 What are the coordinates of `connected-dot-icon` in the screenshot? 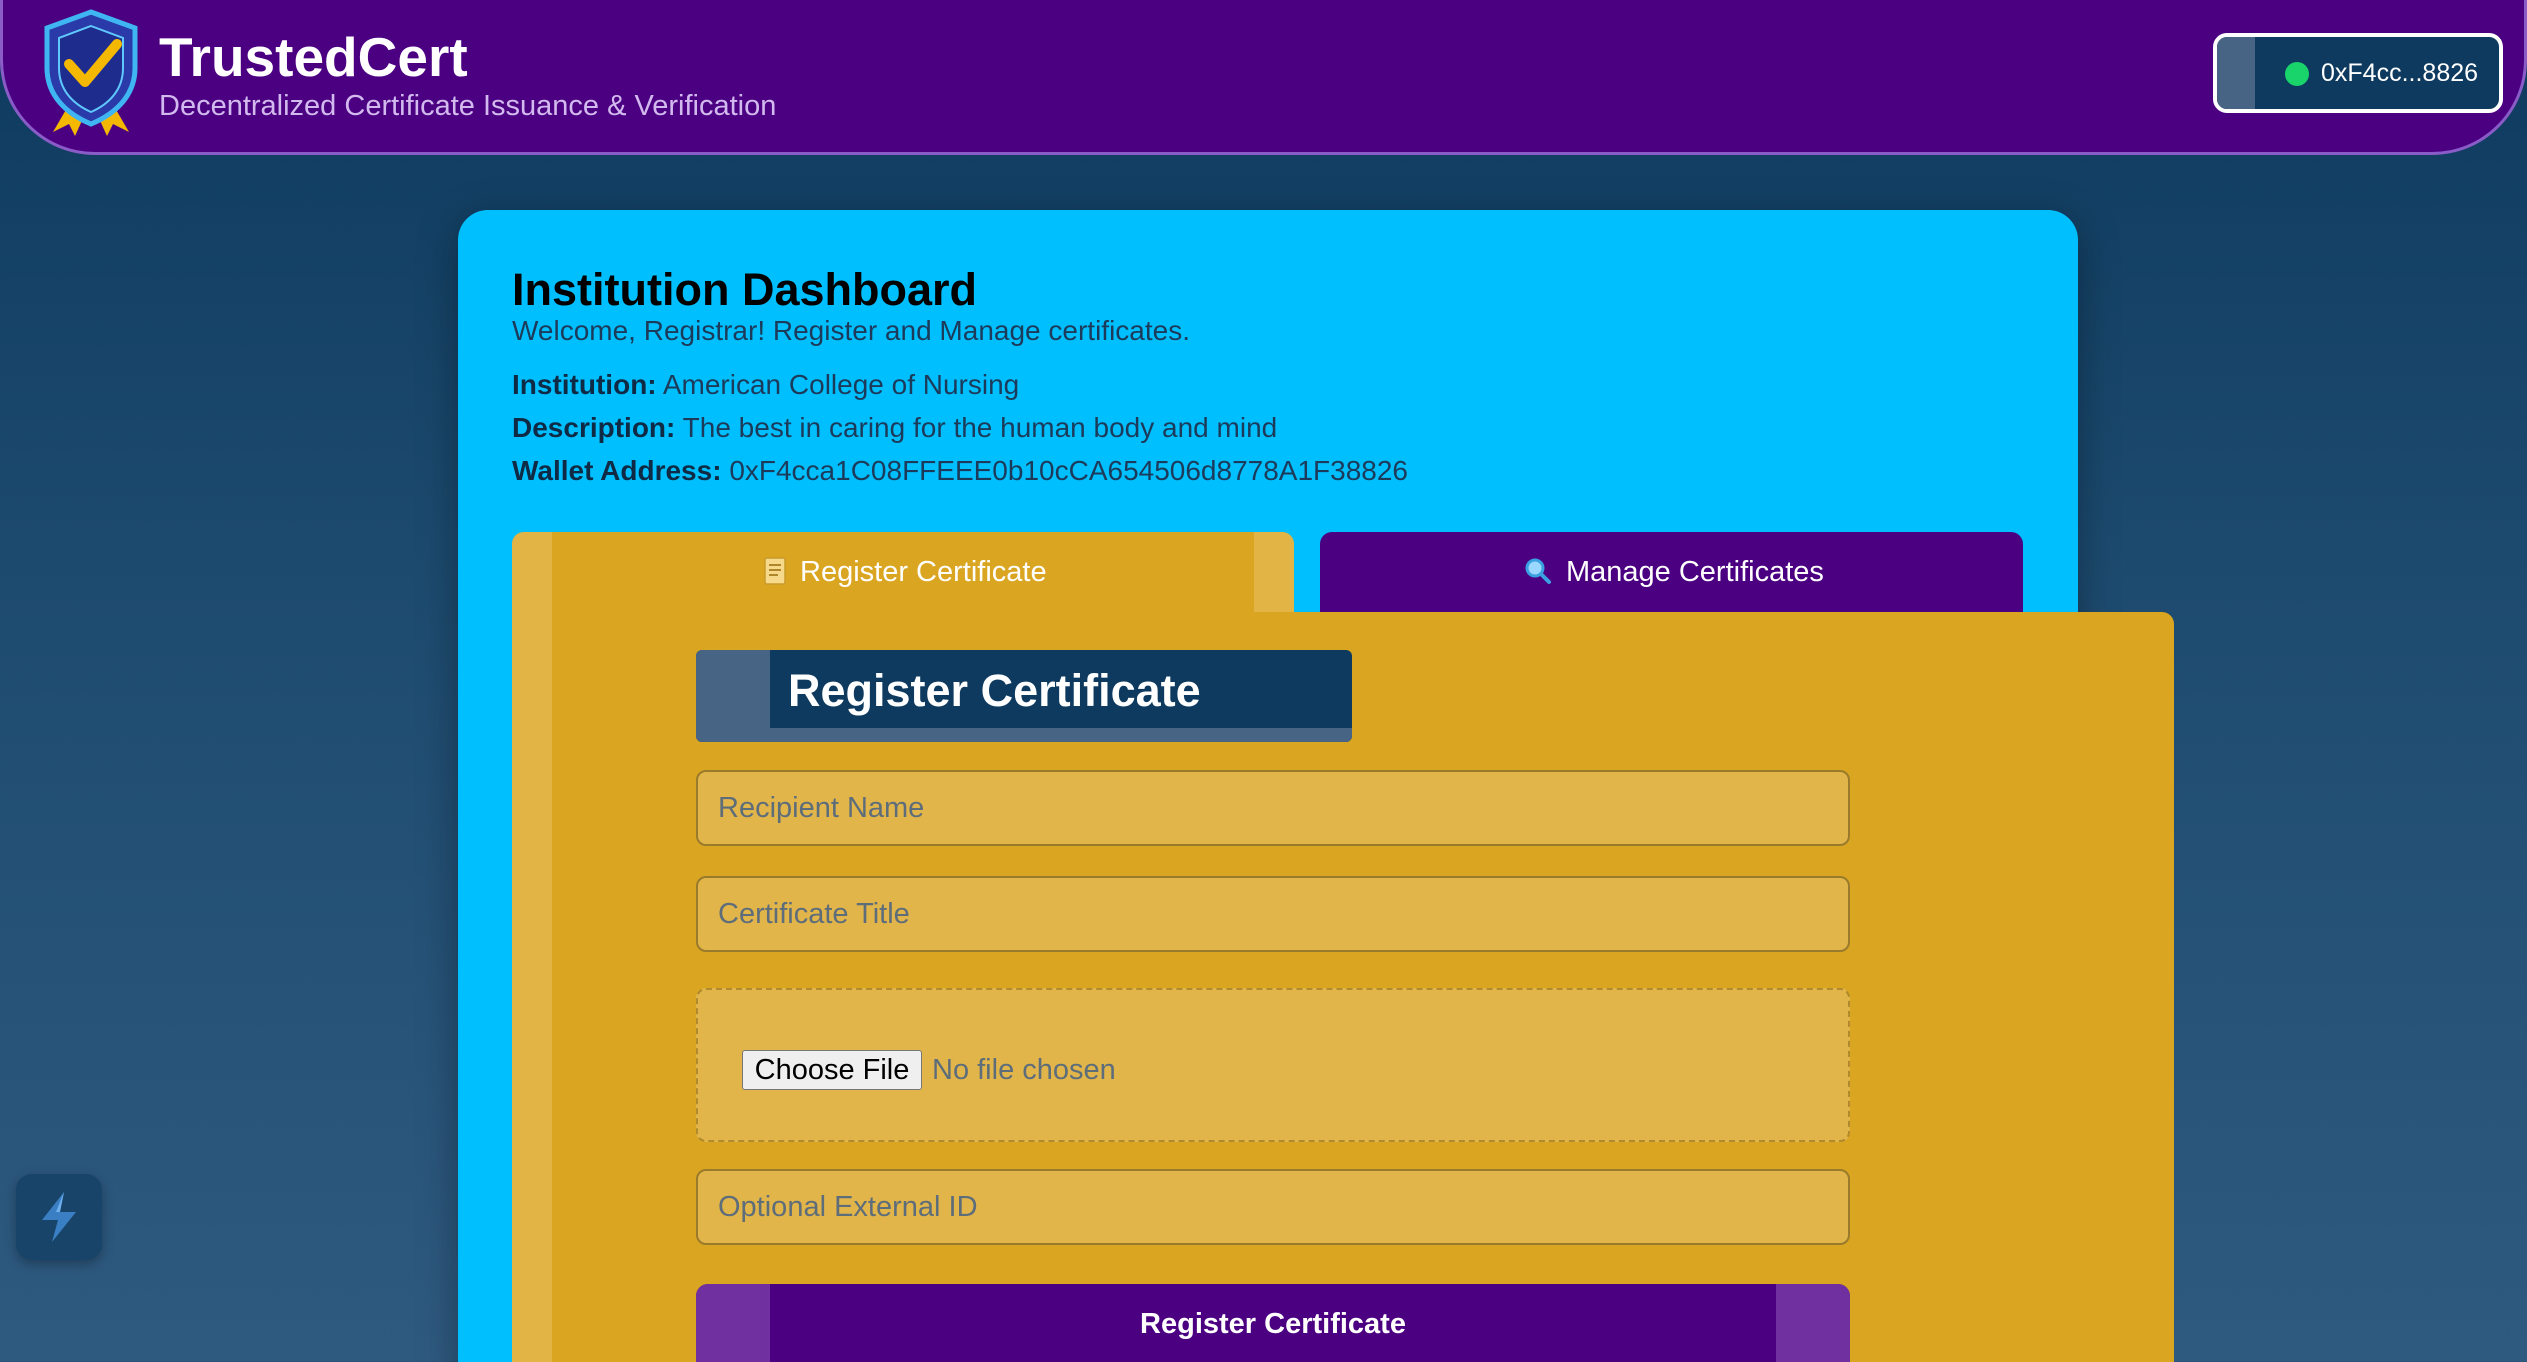 It's located at (2297, 74).